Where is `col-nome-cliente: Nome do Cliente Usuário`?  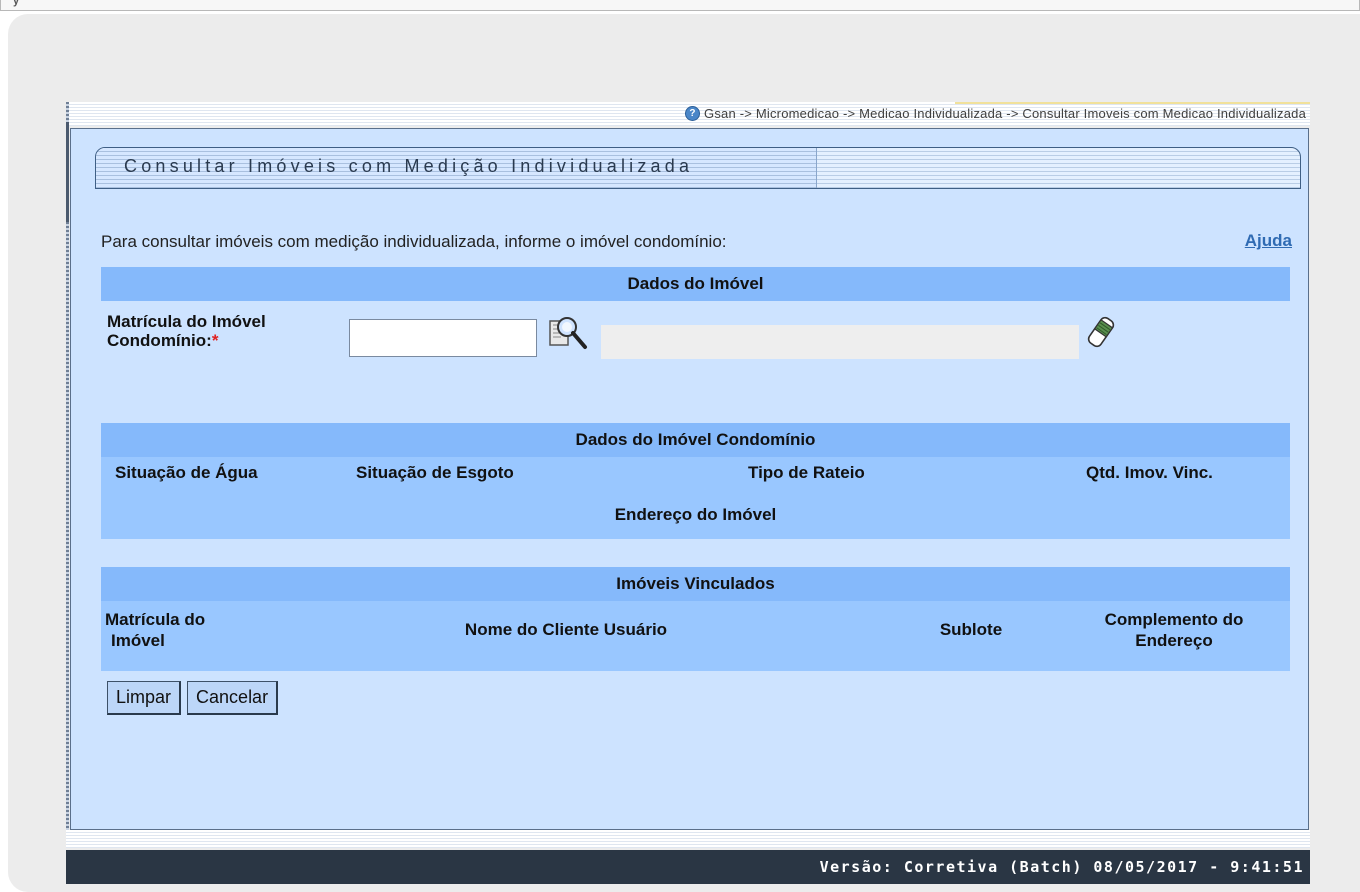 col-nome-cliente: Nome do Cliente Usuário is located at coordinates (566, 629).